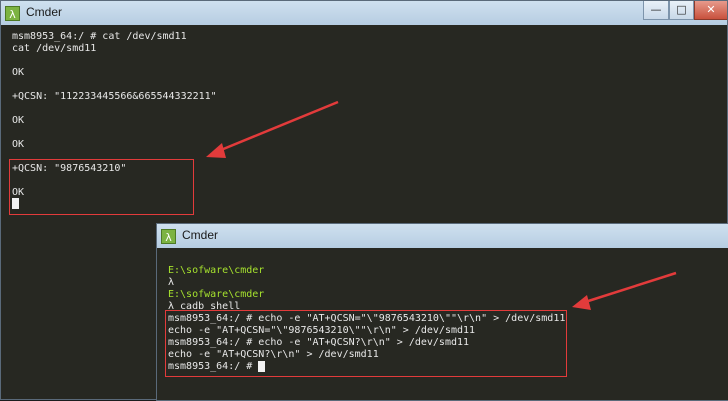 The image size is (728, 401). What do you see at coordinates (54, 48) in the screenshot?
I see `terminal-line: cat /dev/smd11` at bounding box center [54, 48].